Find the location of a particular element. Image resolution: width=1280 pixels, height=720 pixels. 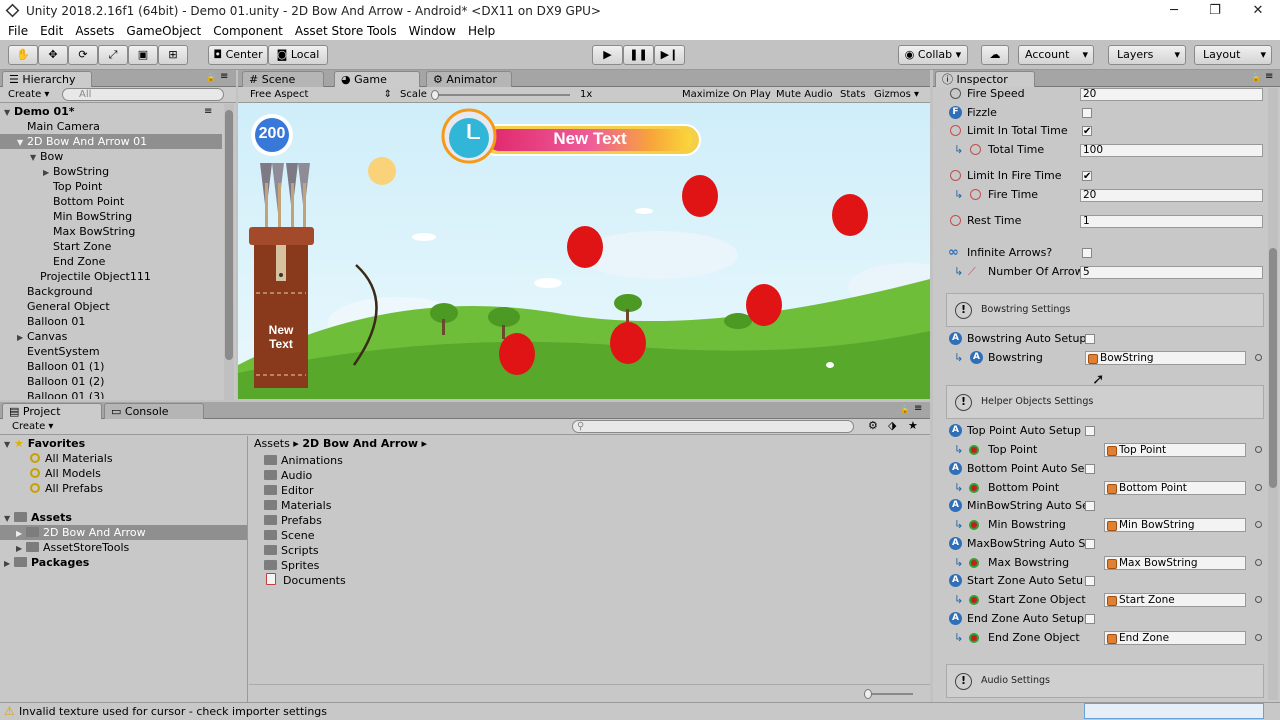

filter-type-icon: ⚙ is located at coordinates (873, 425).